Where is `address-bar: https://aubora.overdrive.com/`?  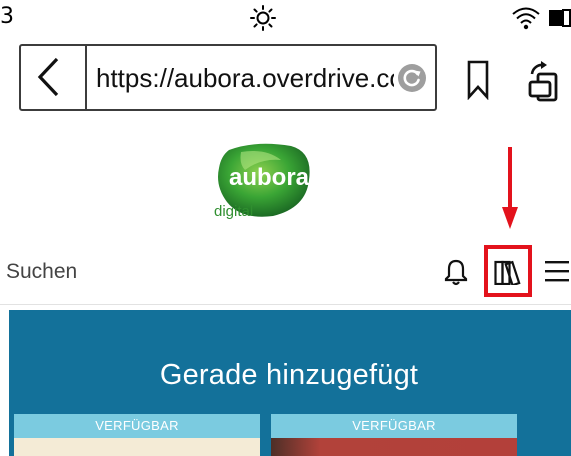 address-bar: https://aubora.overdrive.com/ is located at coordinates (228, 77).